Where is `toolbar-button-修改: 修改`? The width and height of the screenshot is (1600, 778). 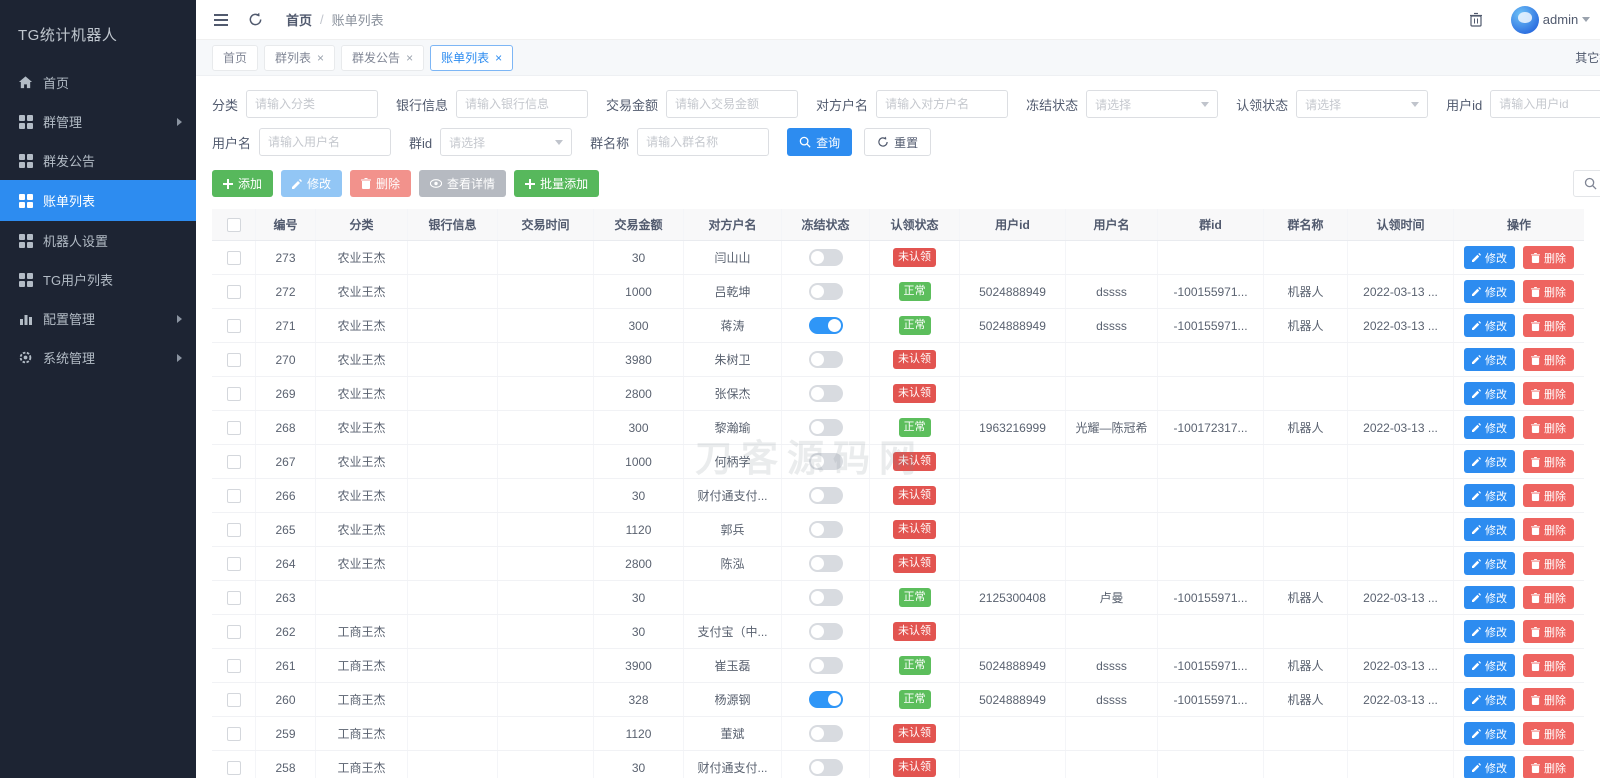 toolbar-button-修改: 修改 is located at coordinates (312, 183).